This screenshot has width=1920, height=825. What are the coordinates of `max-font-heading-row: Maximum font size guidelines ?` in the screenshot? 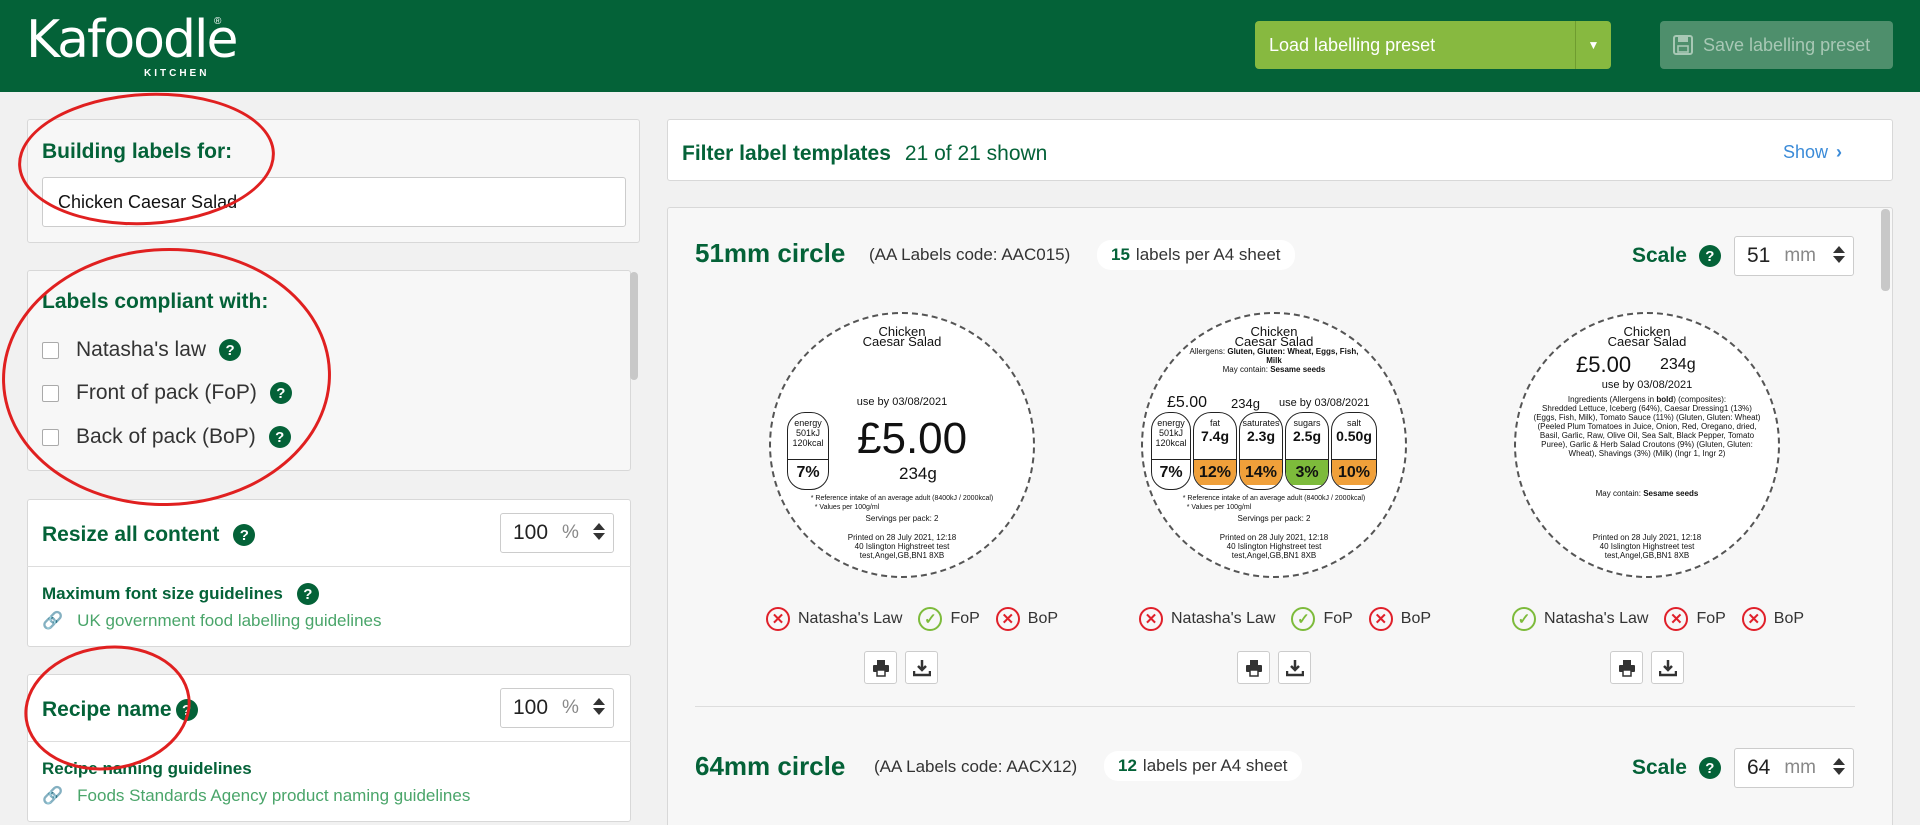 It's located at (180, 594).